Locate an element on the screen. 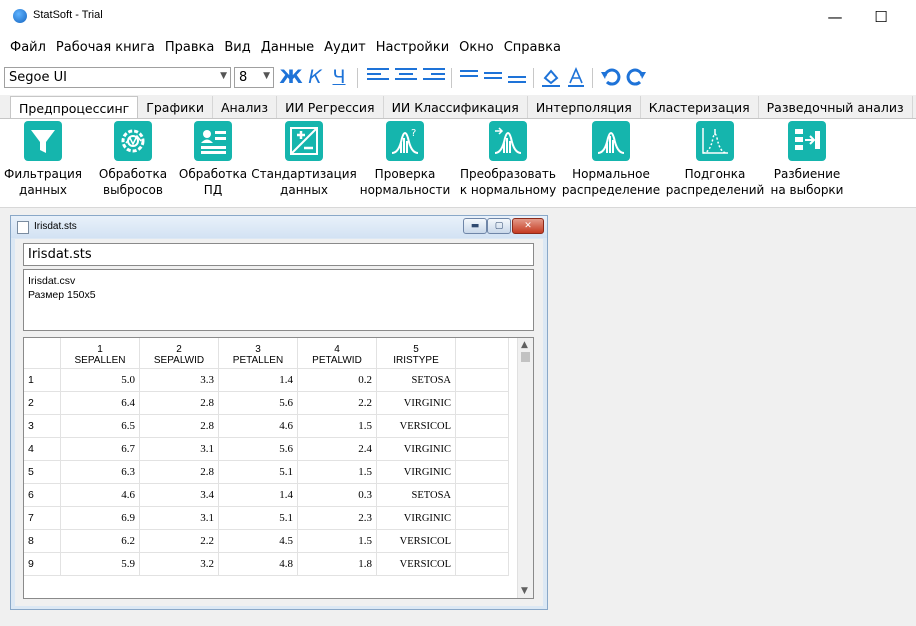  menu-edit: Правка is located at coordinates (189, 47).